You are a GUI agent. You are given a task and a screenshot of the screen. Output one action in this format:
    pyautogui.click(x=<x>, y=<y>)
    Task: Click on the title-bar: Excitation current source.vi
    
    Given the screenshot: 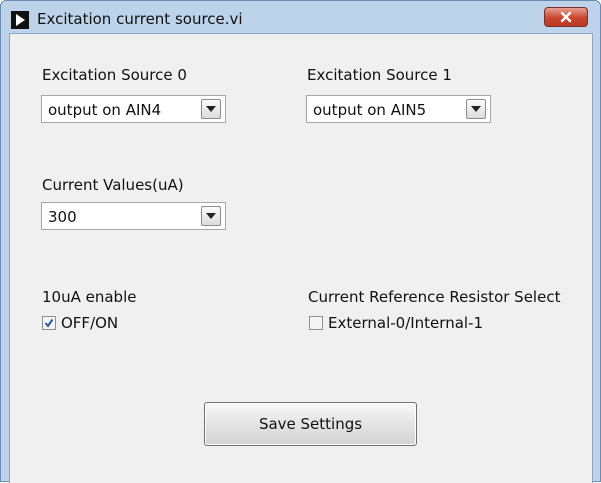 What is the action you would take?
    pyautogui.click(x=300, y=18)
    